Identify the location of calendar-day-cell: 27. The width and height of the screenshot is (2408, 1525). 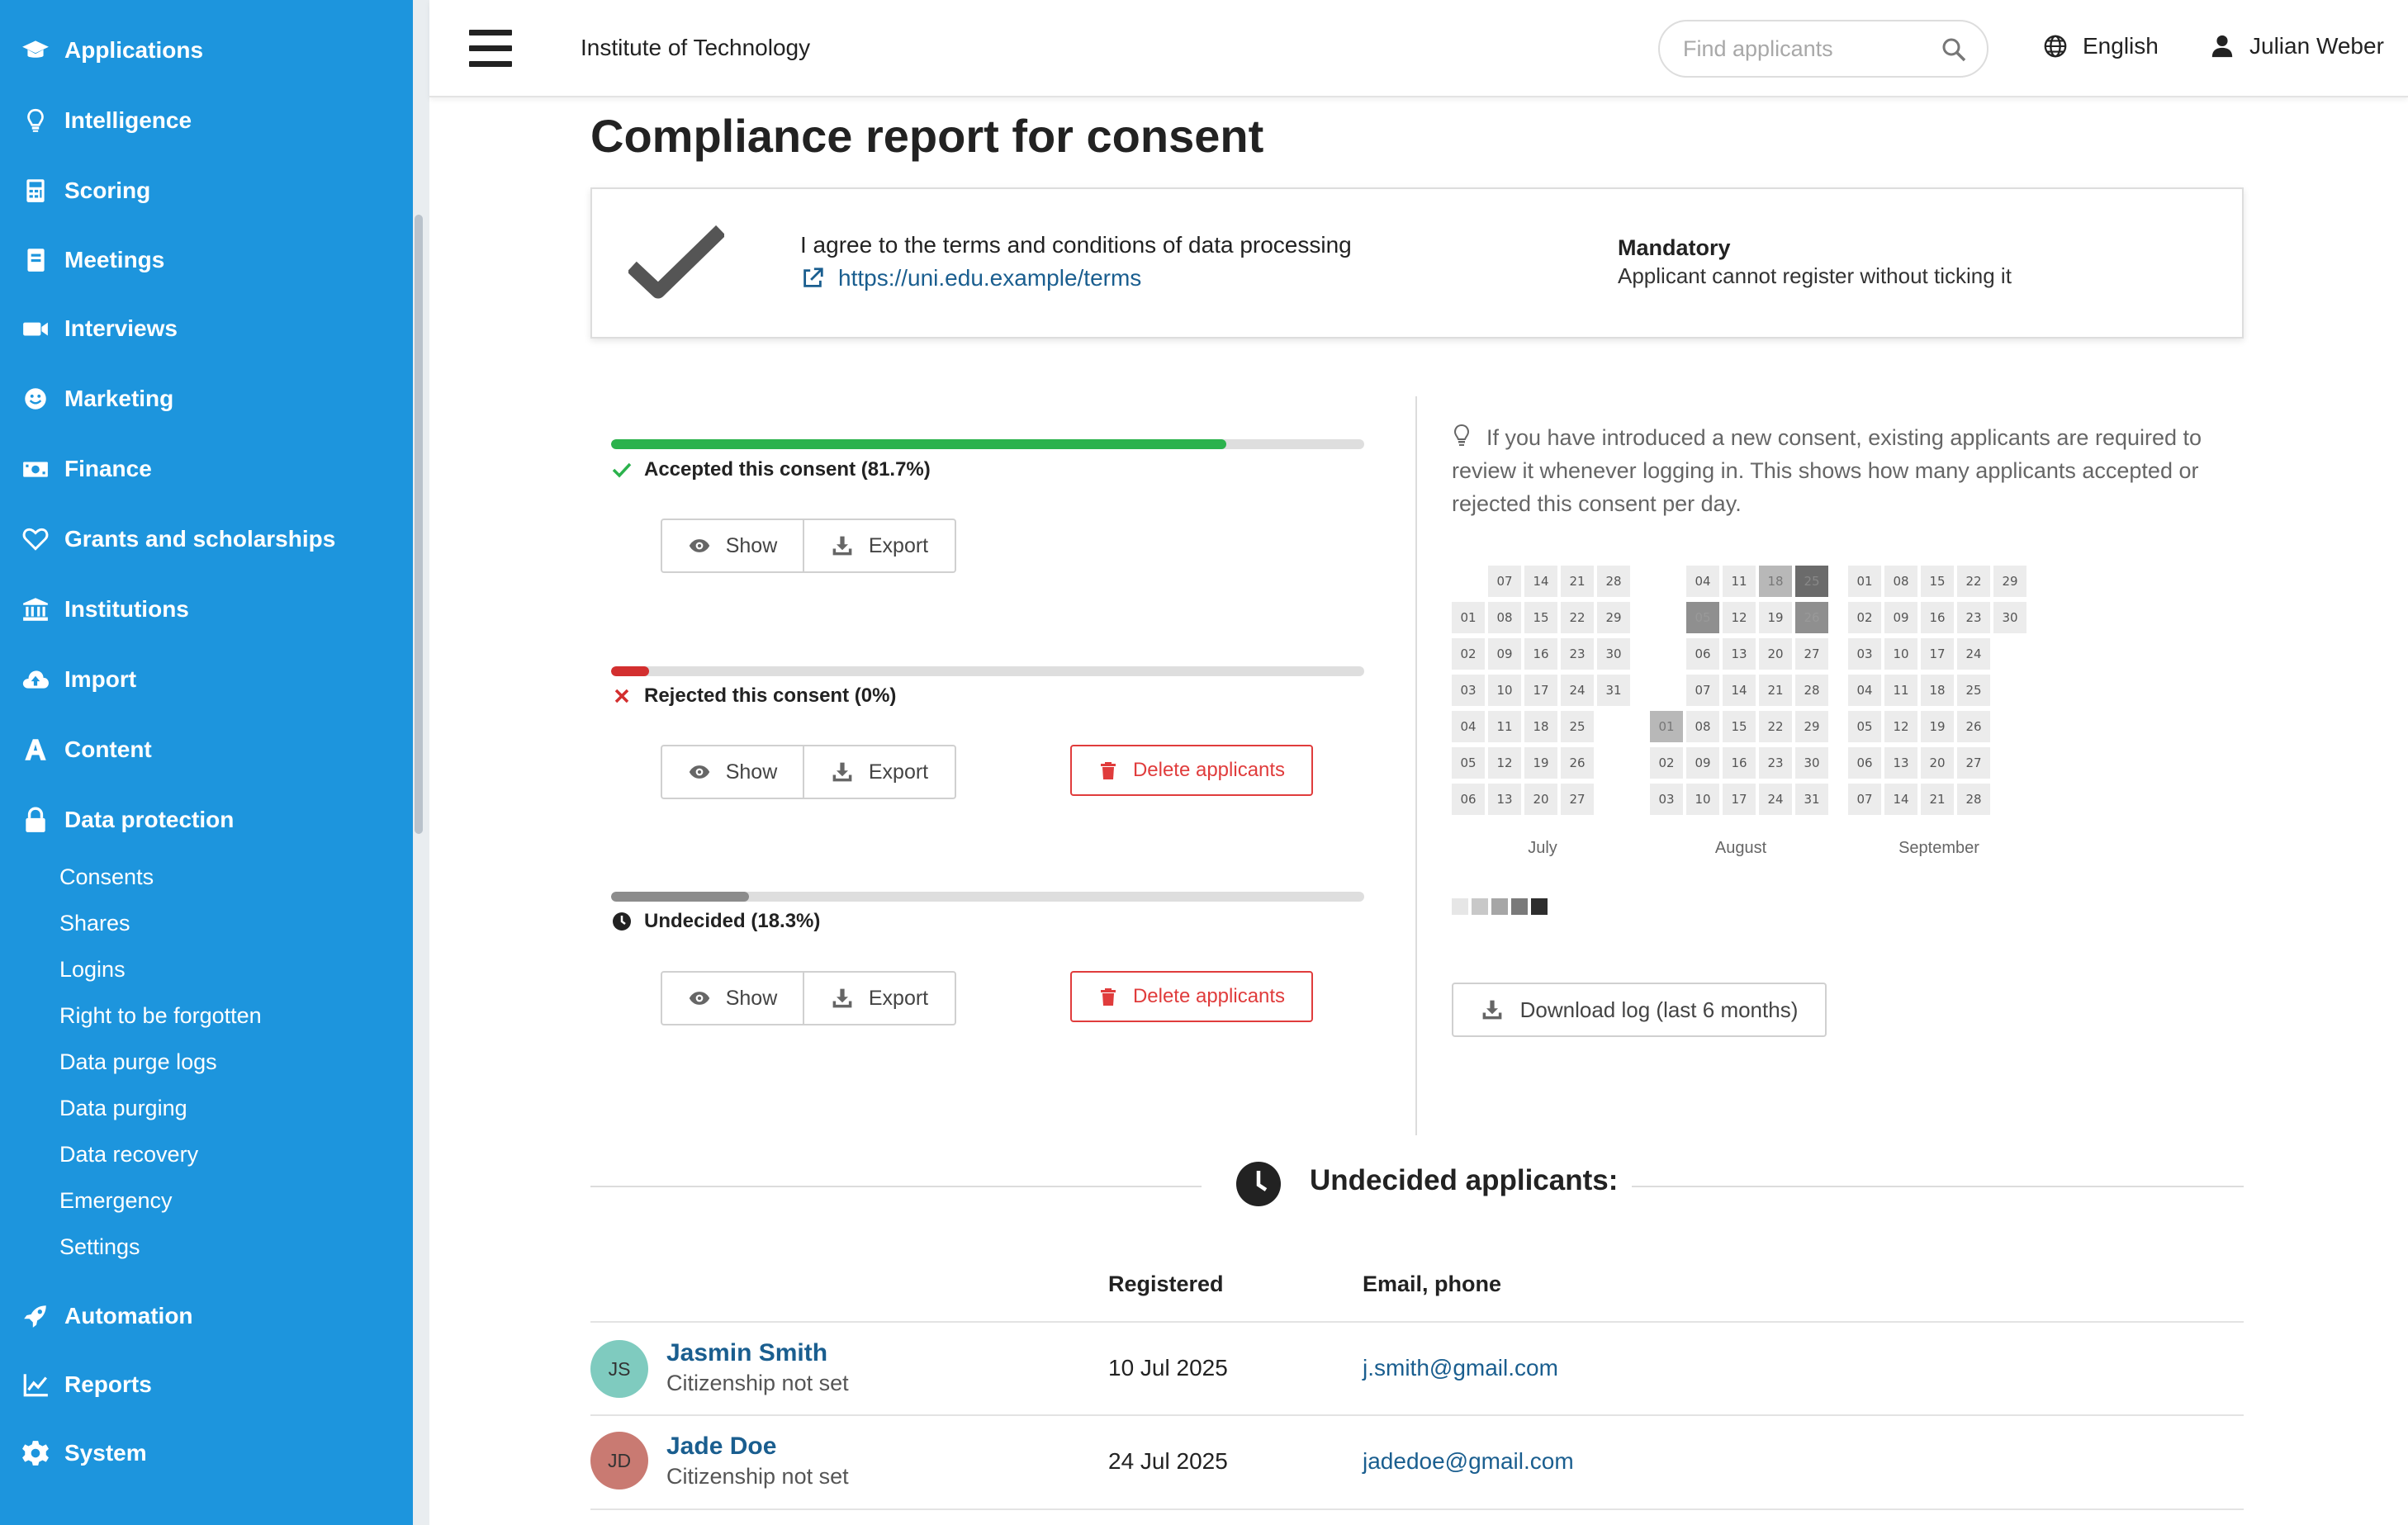
(1811, 654).